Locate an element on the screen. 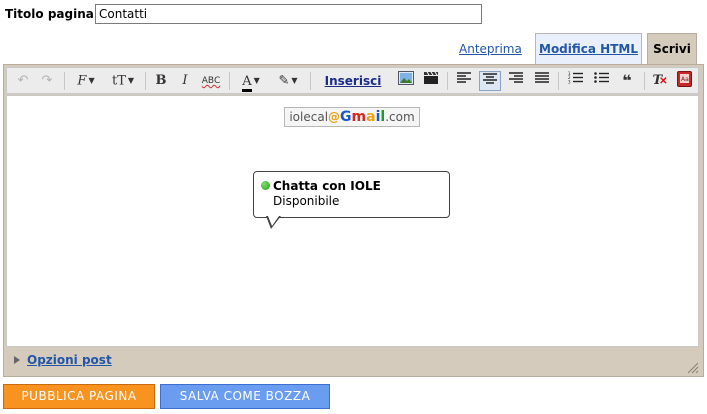 The width and height of the screenshot is (707, 414). text-color-icon: A ▼ is located at coordinates (251, 81).